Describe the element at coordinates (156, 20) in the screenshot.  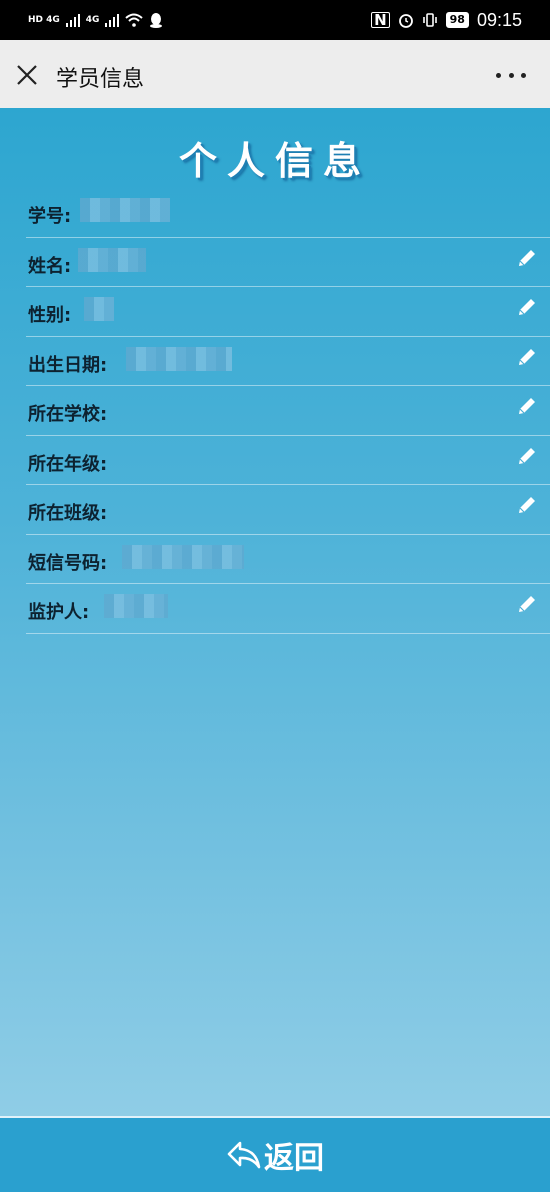
I see `qq-icon` at that location.